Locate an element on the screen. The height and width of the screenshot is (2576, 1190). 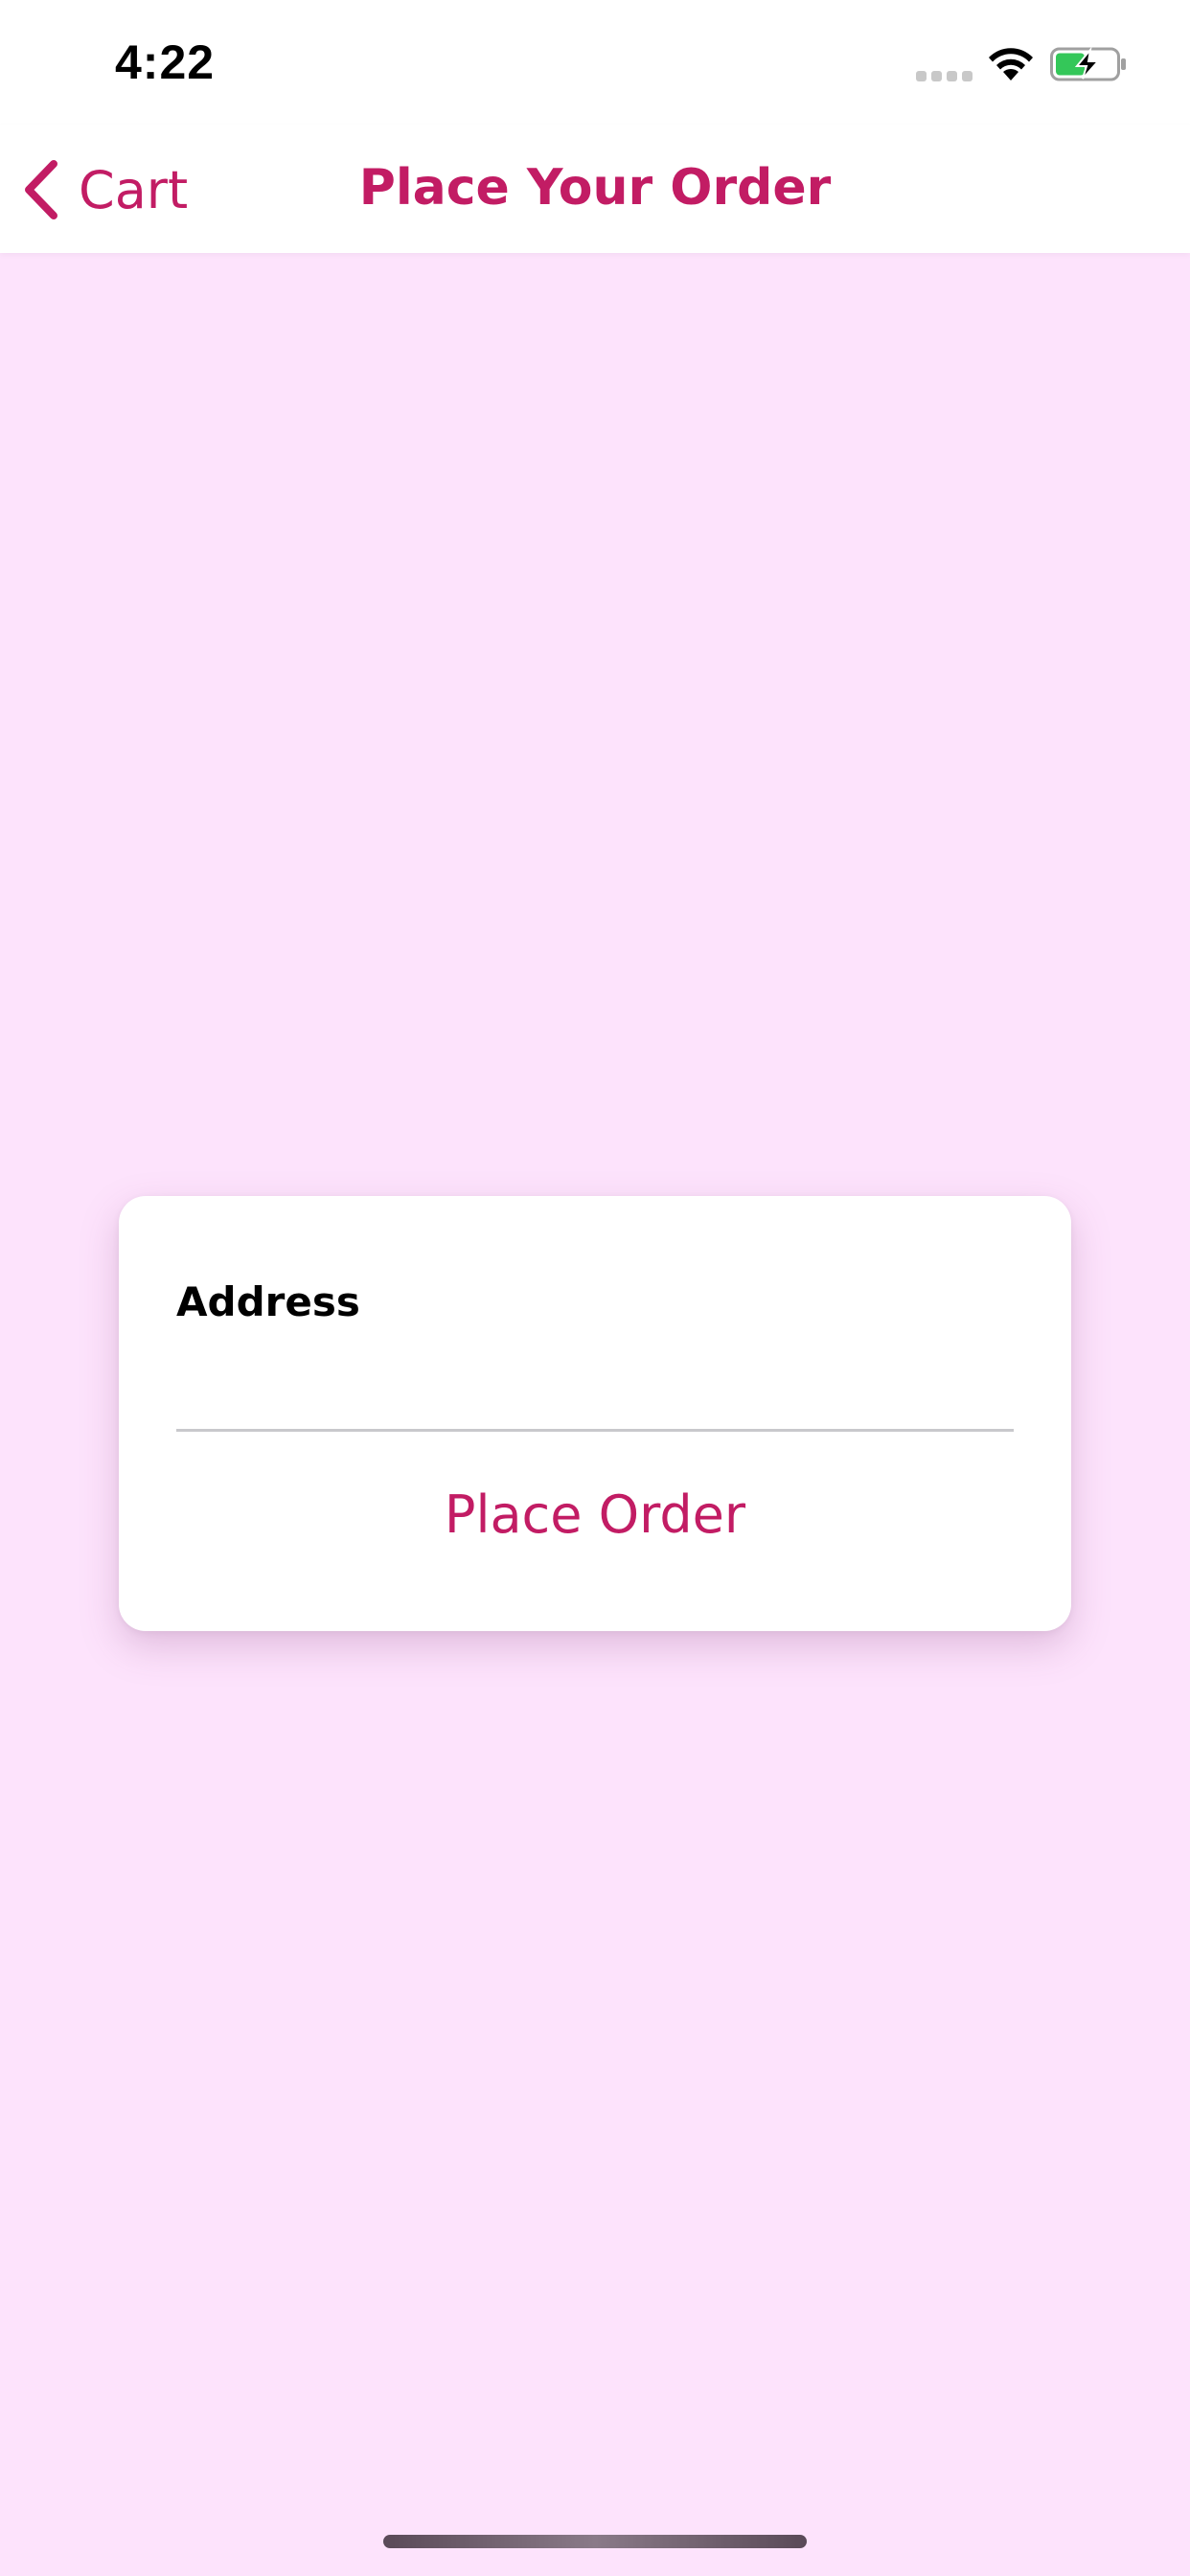
signal-icon is located at coordinates (945, 76).